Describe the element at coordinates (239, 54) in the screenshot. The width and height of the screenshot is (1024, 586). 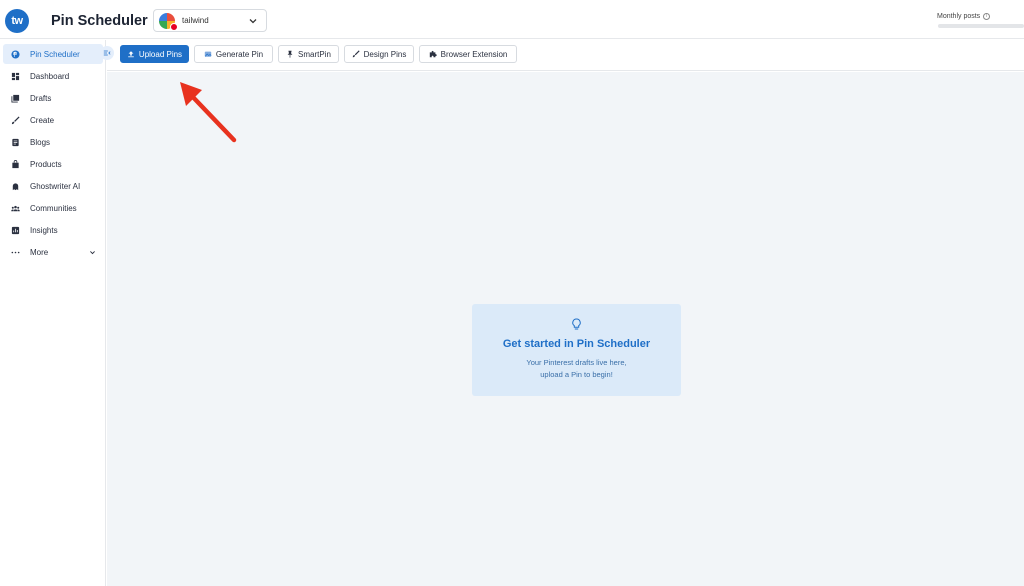
I see `generate-pin-label: Generate Pin` at that location.